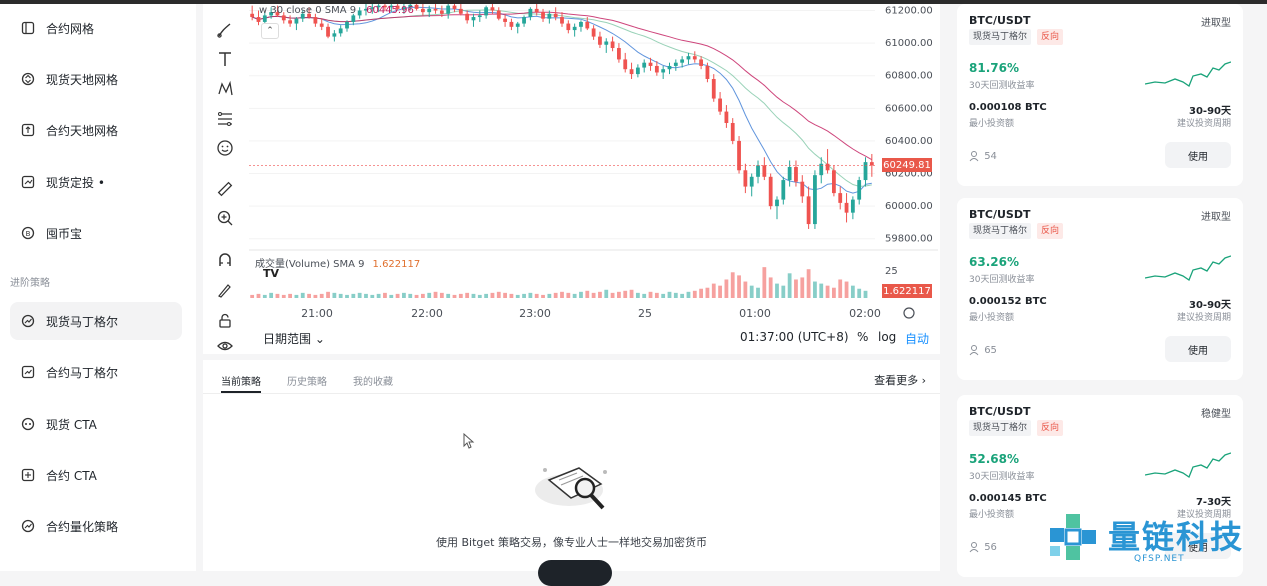  I want to click on sidebar-item-coin-hoard: B 囤币宝, so click(96, 233).